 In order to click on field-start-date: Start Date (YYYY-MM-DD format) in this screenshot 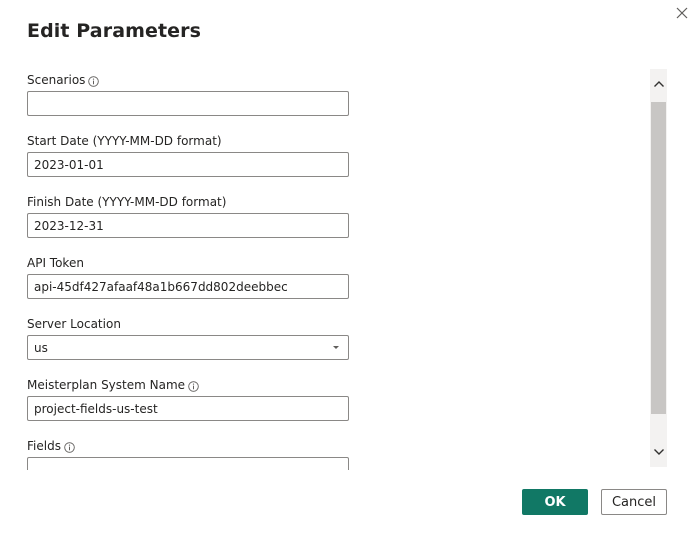, I will do `click(188, 155)`.